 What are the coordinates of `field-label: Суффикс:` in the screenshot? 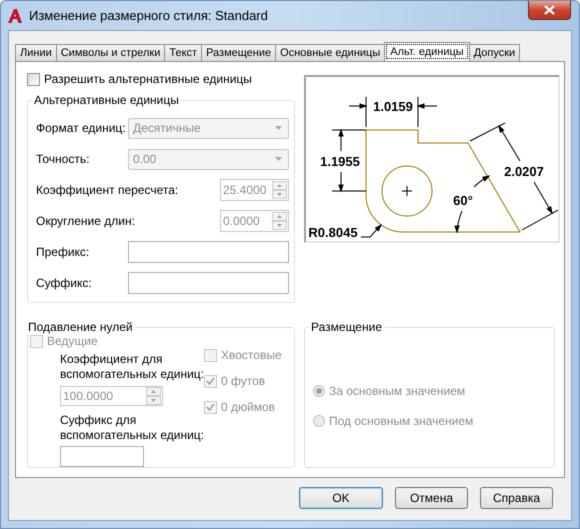 It's located at (64, 283).